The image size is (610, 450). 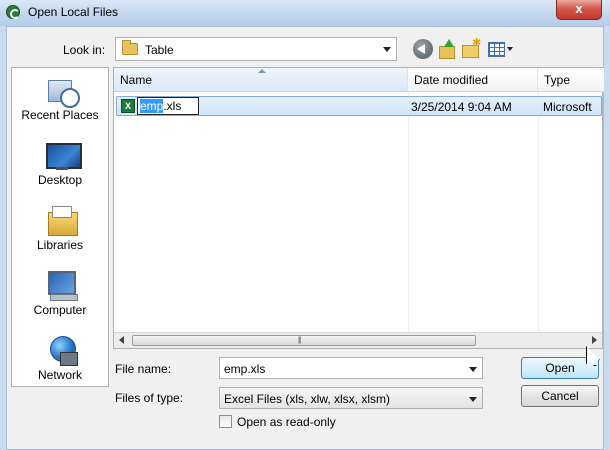 What do you see at coordinates (152, 106) in the screenshot?
I see `rename-selection: emp` at bounding box center [152, 106].